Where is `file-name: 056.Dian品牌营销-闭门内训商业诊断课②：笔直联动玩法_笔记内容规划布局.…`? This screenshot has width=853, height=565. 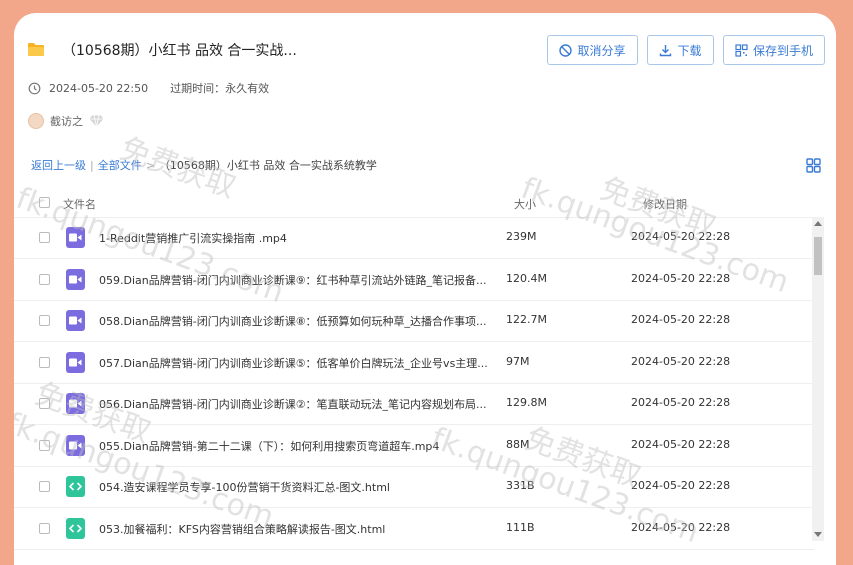
file-name: 056.Dian品牌营销-闭门内训商业诊断课②：笔直联动玩法_笔记内容规划布局.… is located at coordinates (293, 404).